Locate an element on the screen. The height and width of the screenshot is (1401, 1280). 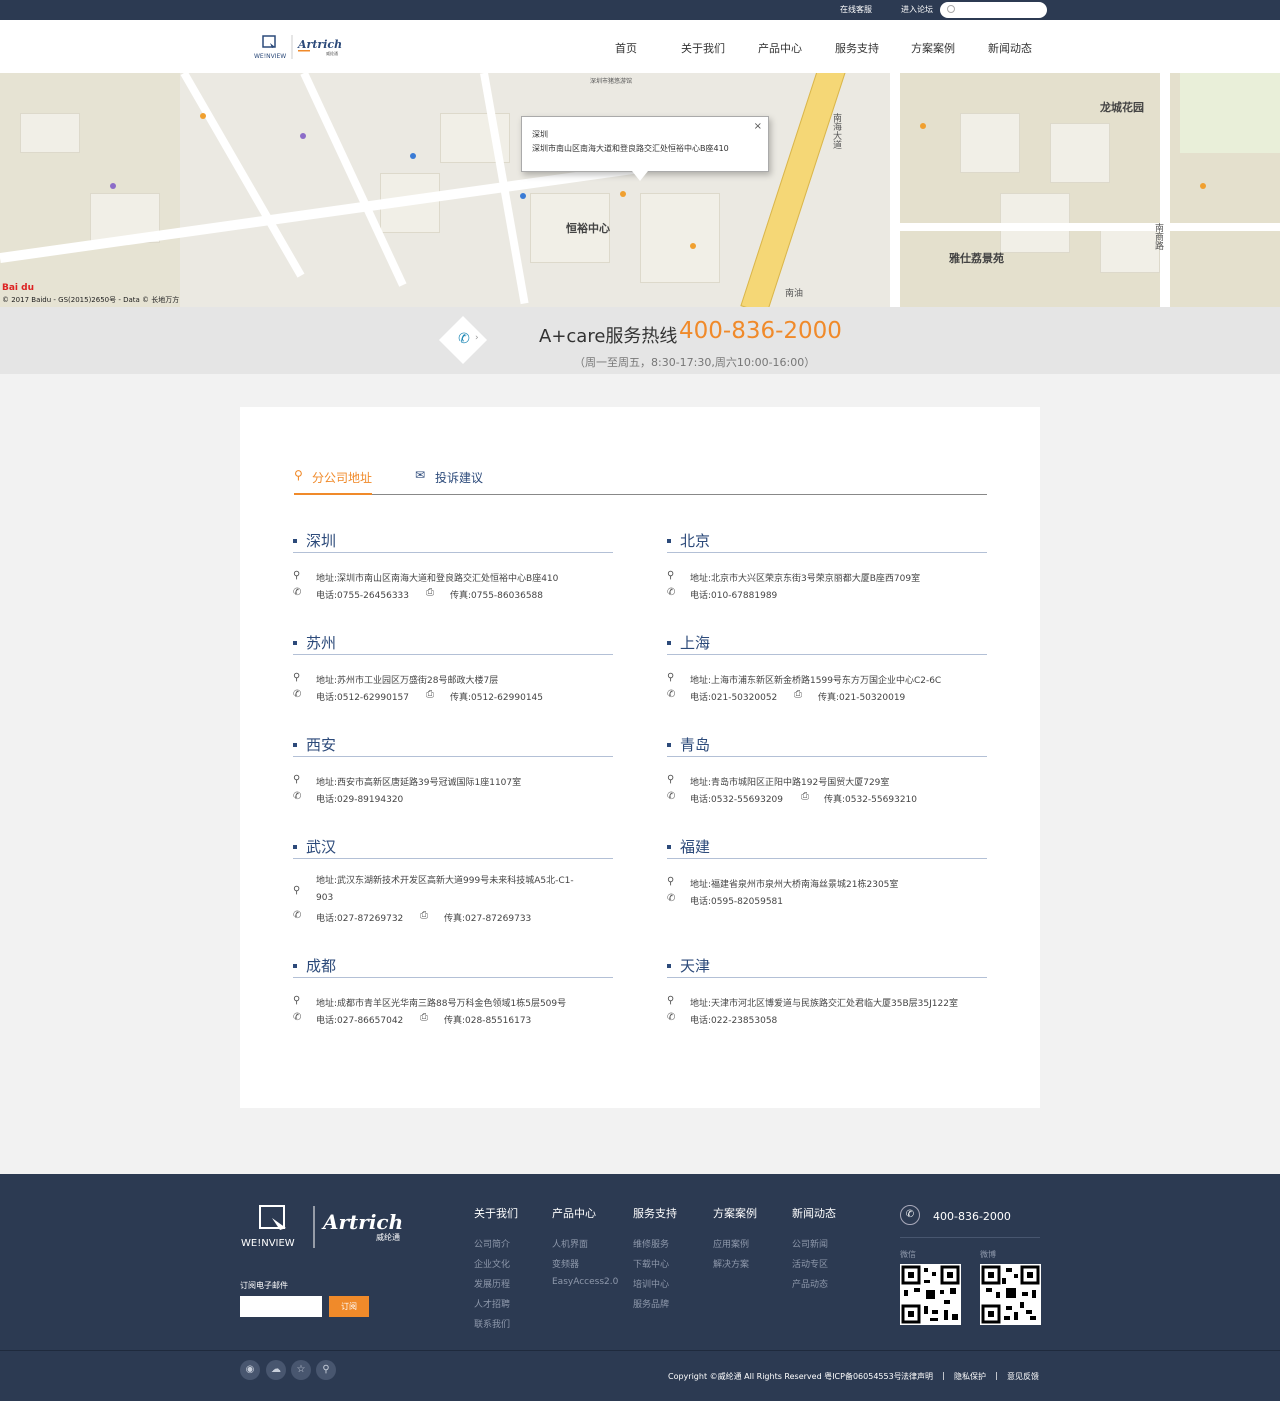
office-title: 深圳 is located at coordinates (453, 541).